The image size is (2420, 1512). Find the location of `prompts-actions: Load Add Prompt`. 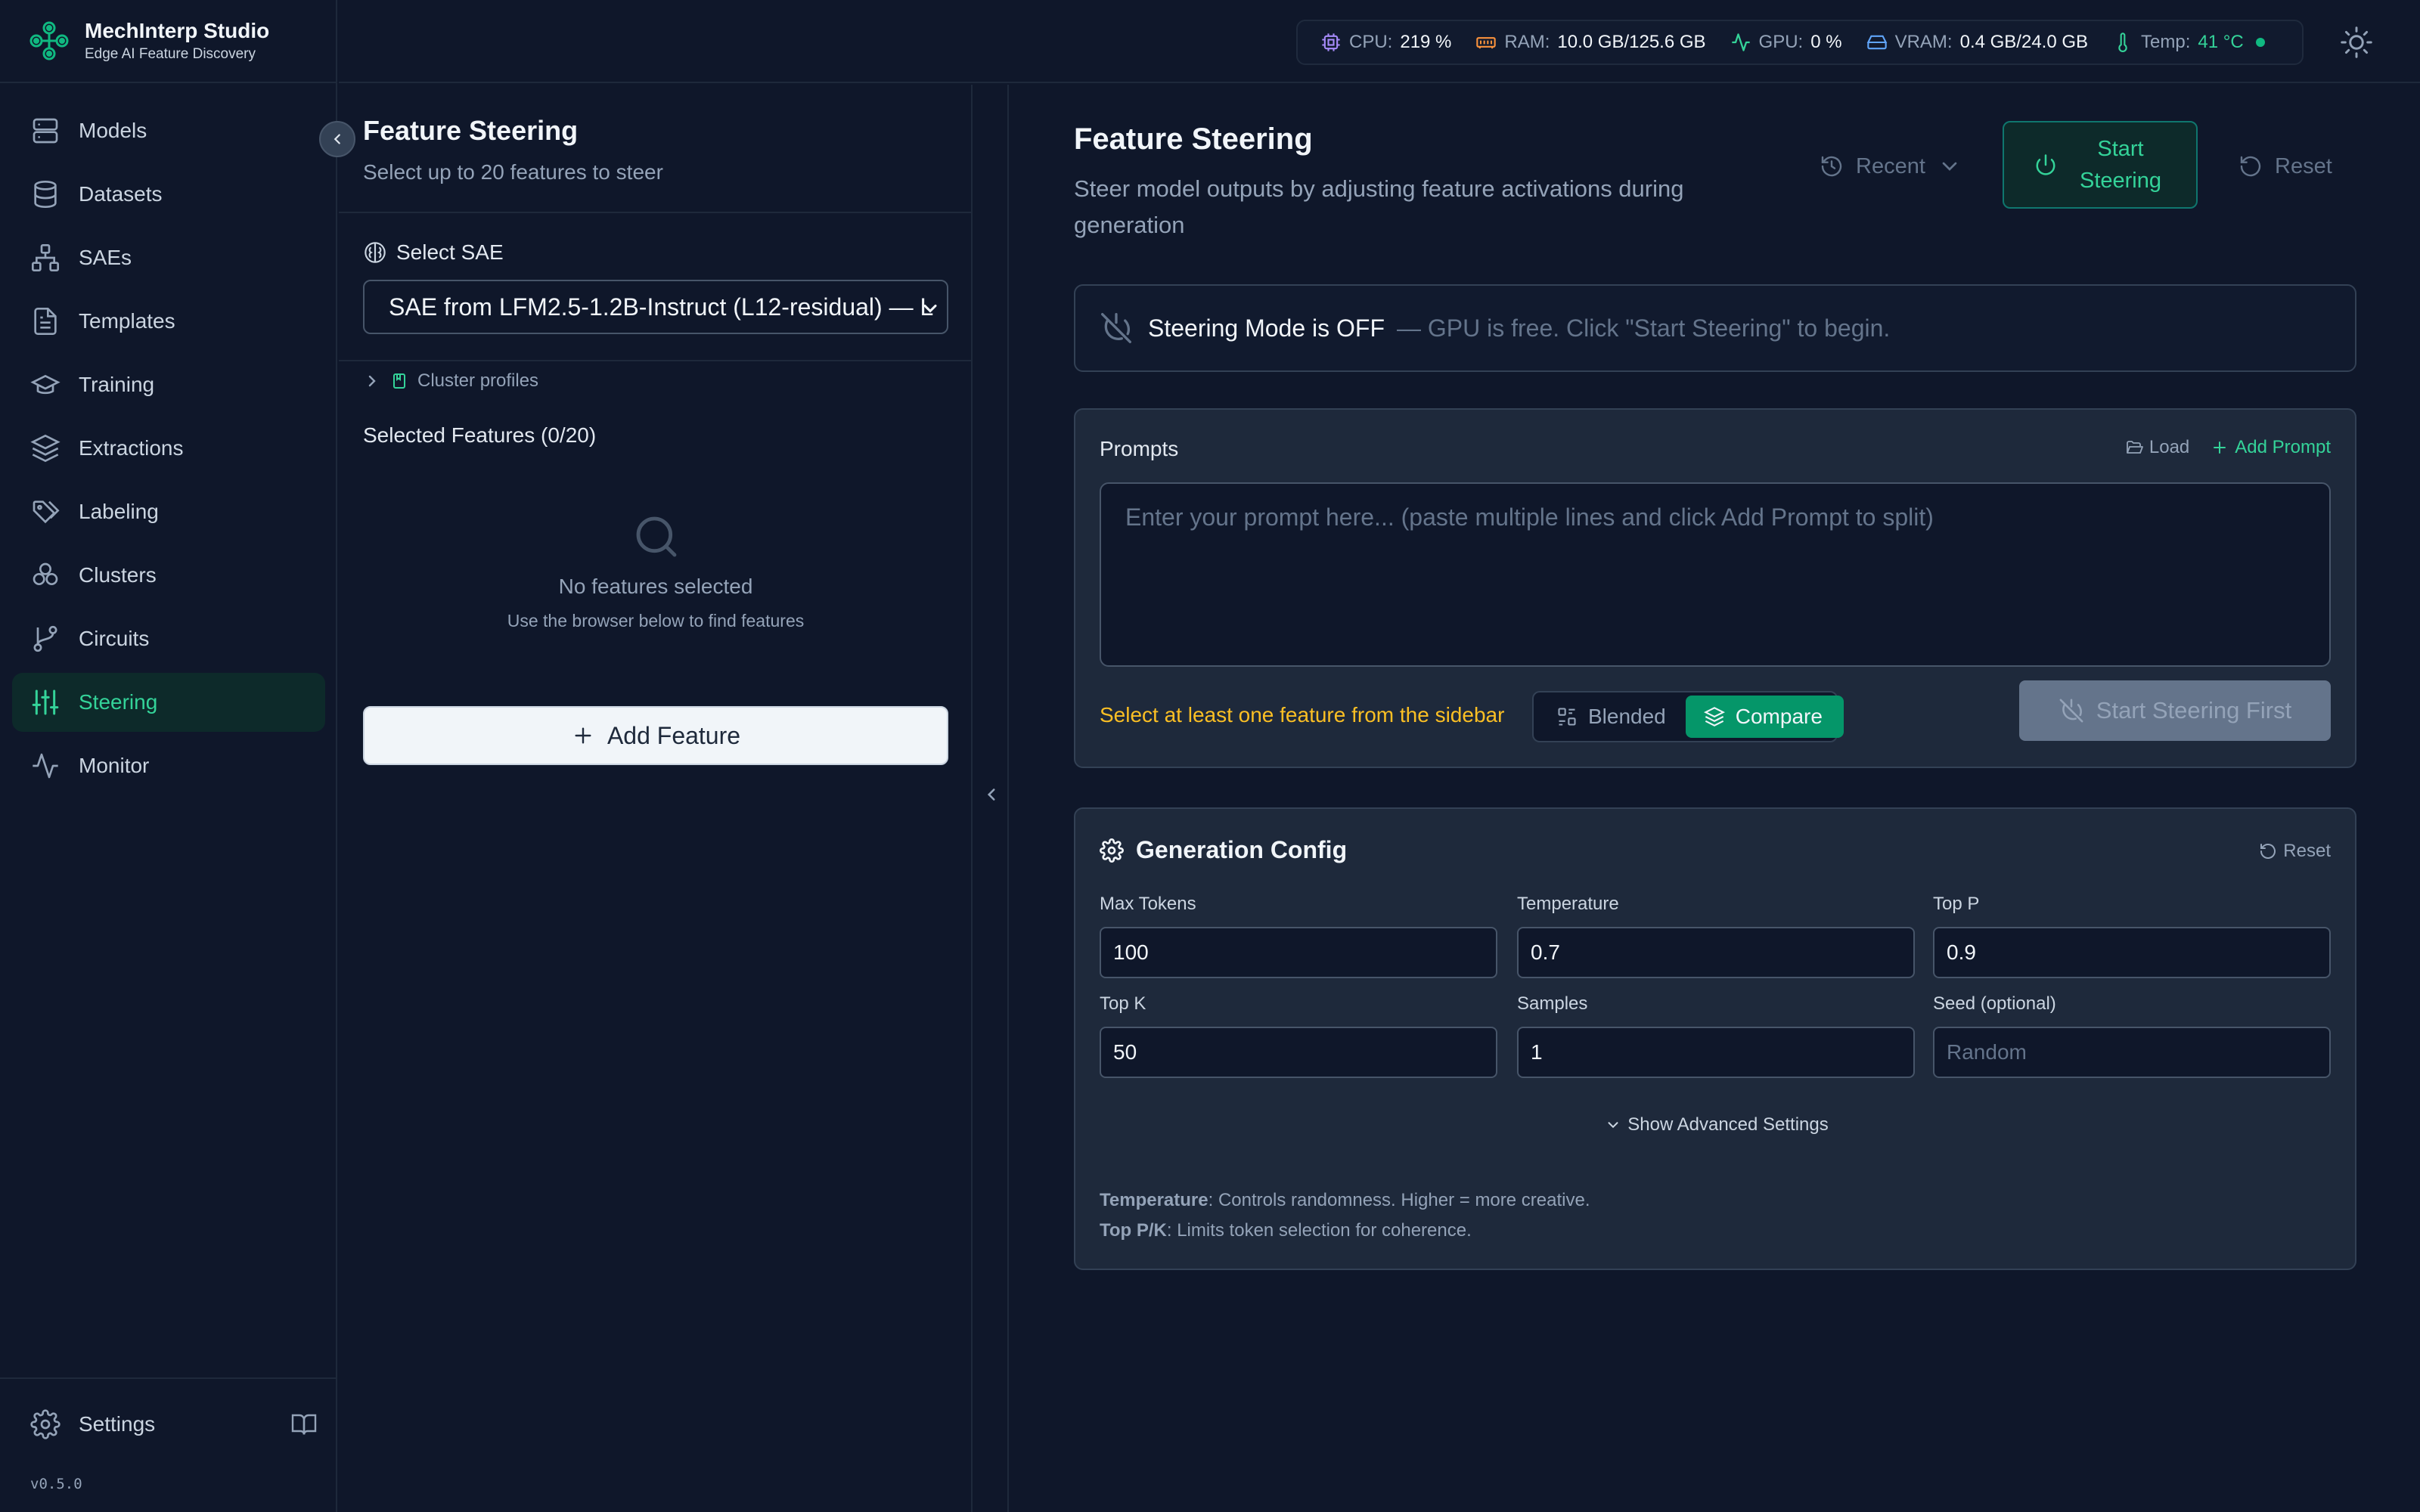

prompts-actions: Load Add Prompt is located at coordinates (2228, 447).